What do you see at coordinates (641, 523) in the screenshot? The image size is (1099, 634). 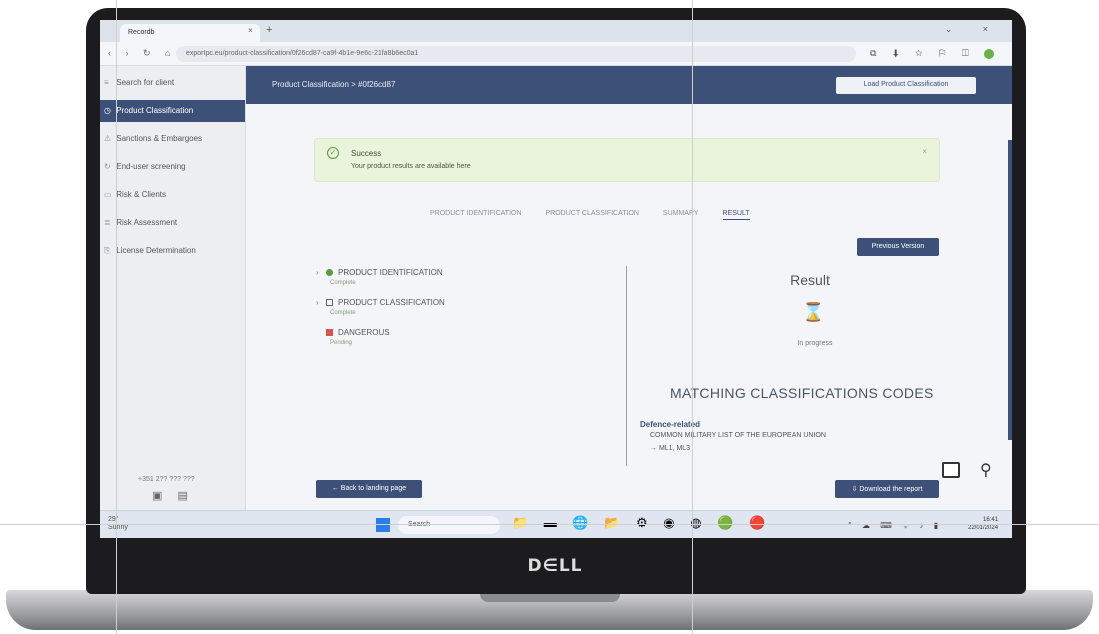 I see `taskbar-apps-icons: 📁 ▬ 🌐 📂 ⚙ ◉ ◍ 🟢 🔴` at bounding box center [641, 523].